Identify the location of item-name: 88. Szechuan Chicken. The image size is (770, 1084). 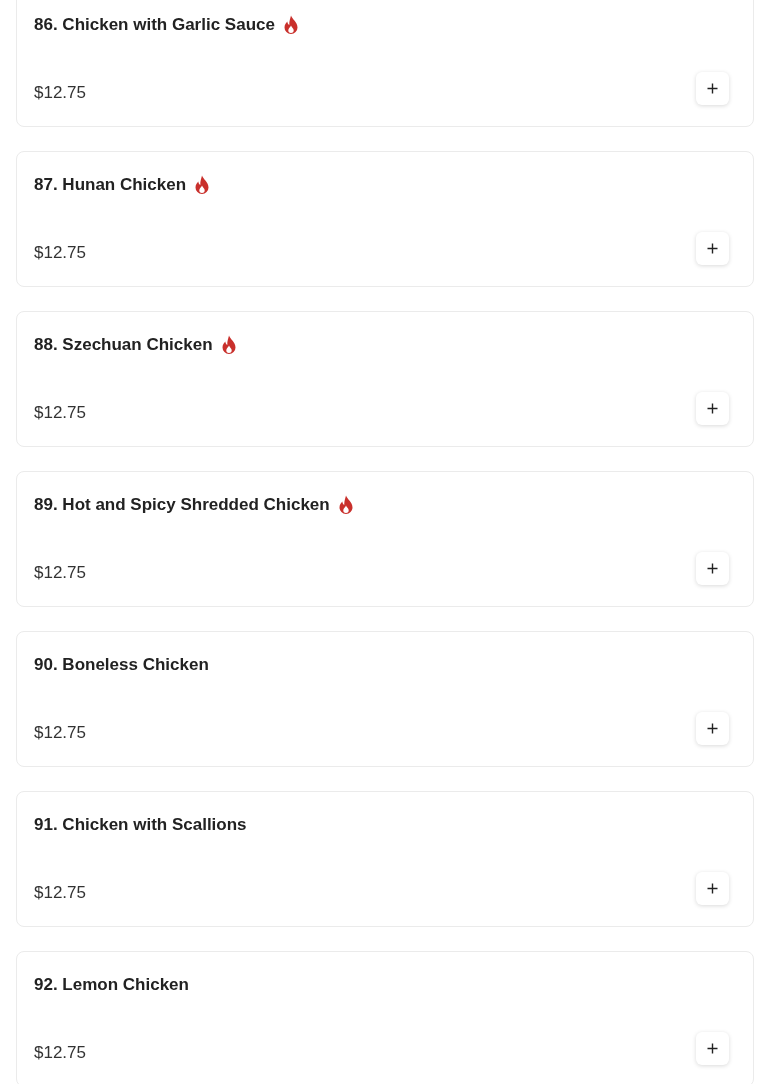
(123, 345).